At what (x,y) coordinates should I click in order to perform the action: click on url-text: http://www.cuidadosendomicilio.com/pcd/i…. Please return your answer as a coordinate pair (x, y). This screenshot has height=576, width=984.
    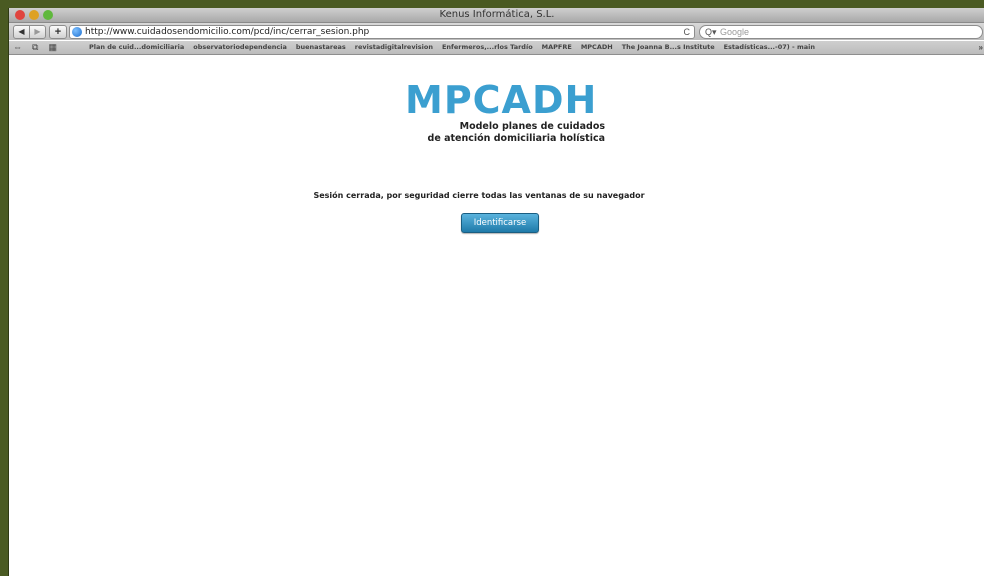
    Looking at the image, I should click on (227, 32).